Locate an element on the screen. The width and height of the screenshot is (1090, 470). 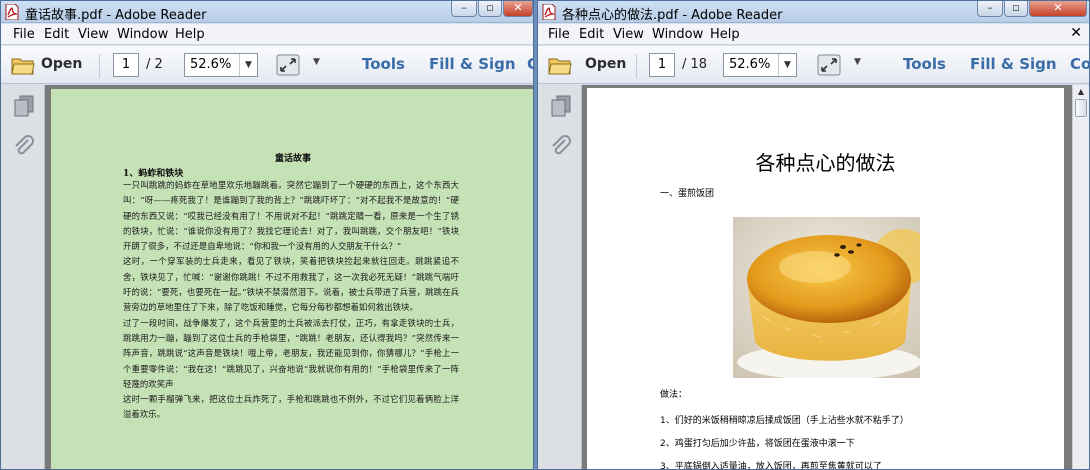
title-bar: 童话故事.pdf - Adobe Reader – ▫ ✕ is located at coordinates (267, 12).